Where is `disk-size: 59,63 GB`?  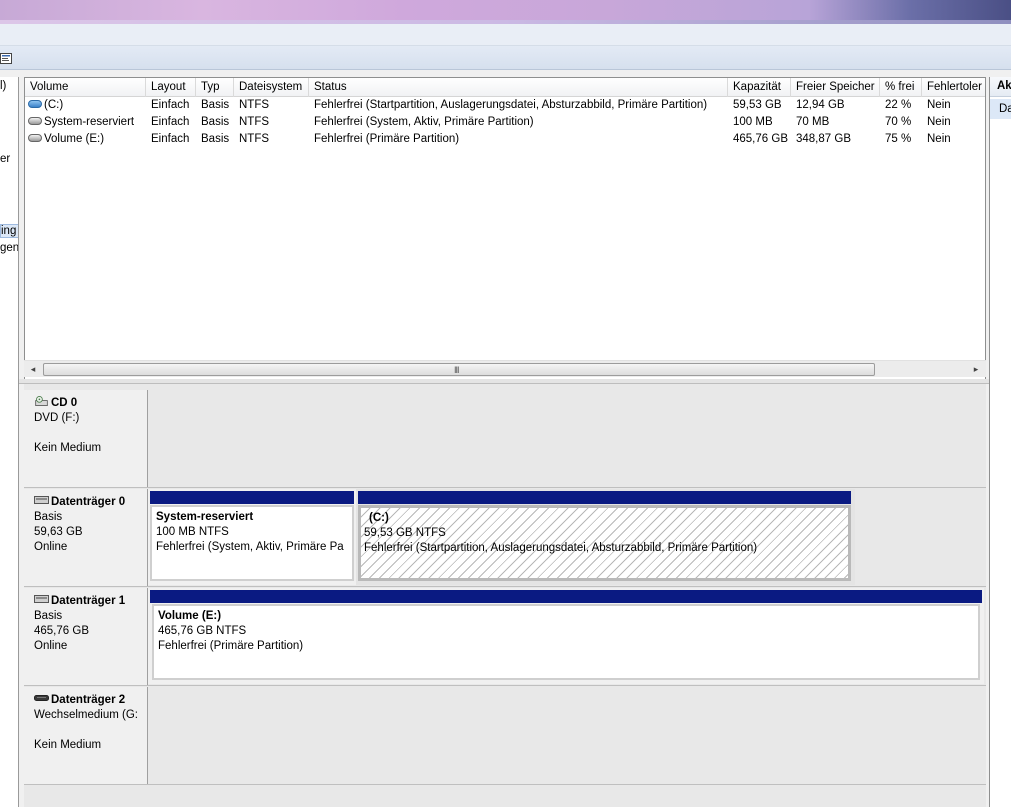 disk-size: 59,63 GB is located at coordinates (58, 532).